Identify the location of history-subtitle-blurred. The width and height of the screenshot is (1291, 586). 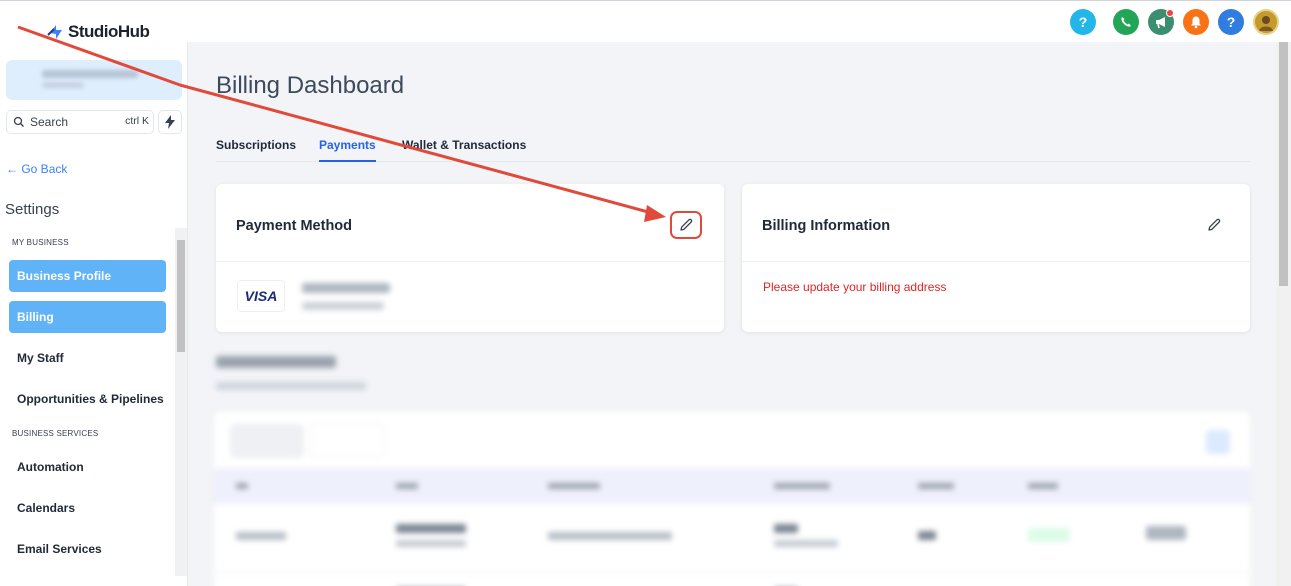
(291, 386).